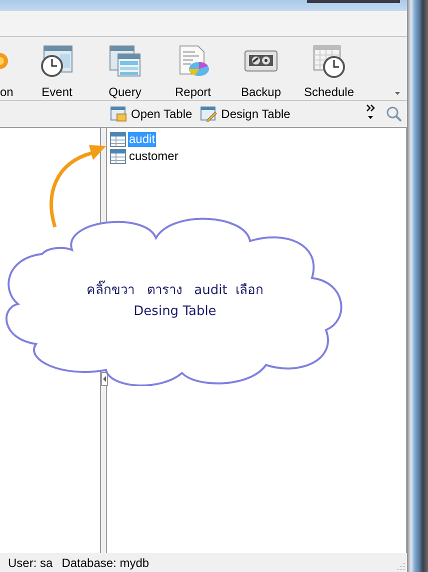 Image resolution: width=428 pixels, height=572 pixels. What do you see at coordinates (397, 93) in the screenshot?
I see `dropdown-icon` at bounding box center [397, 93].